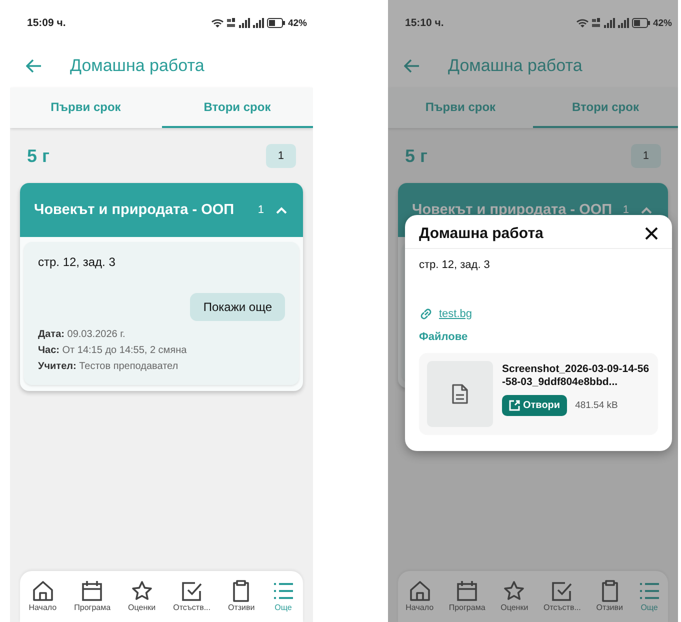  What do you see at coordinates (424, 23) in the screenshot?
I see `status-time: 15:10 ч.` at bounding box center [424, 23].